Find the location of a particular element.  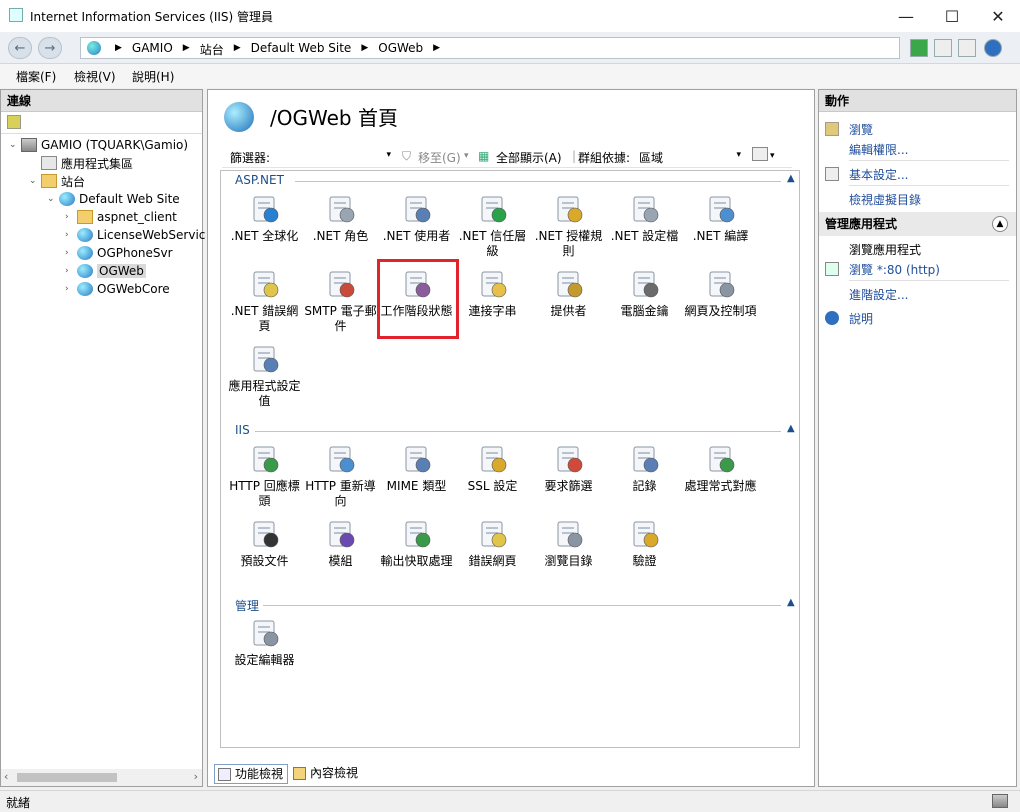

stop-icon is located at coordinates (943, 48).